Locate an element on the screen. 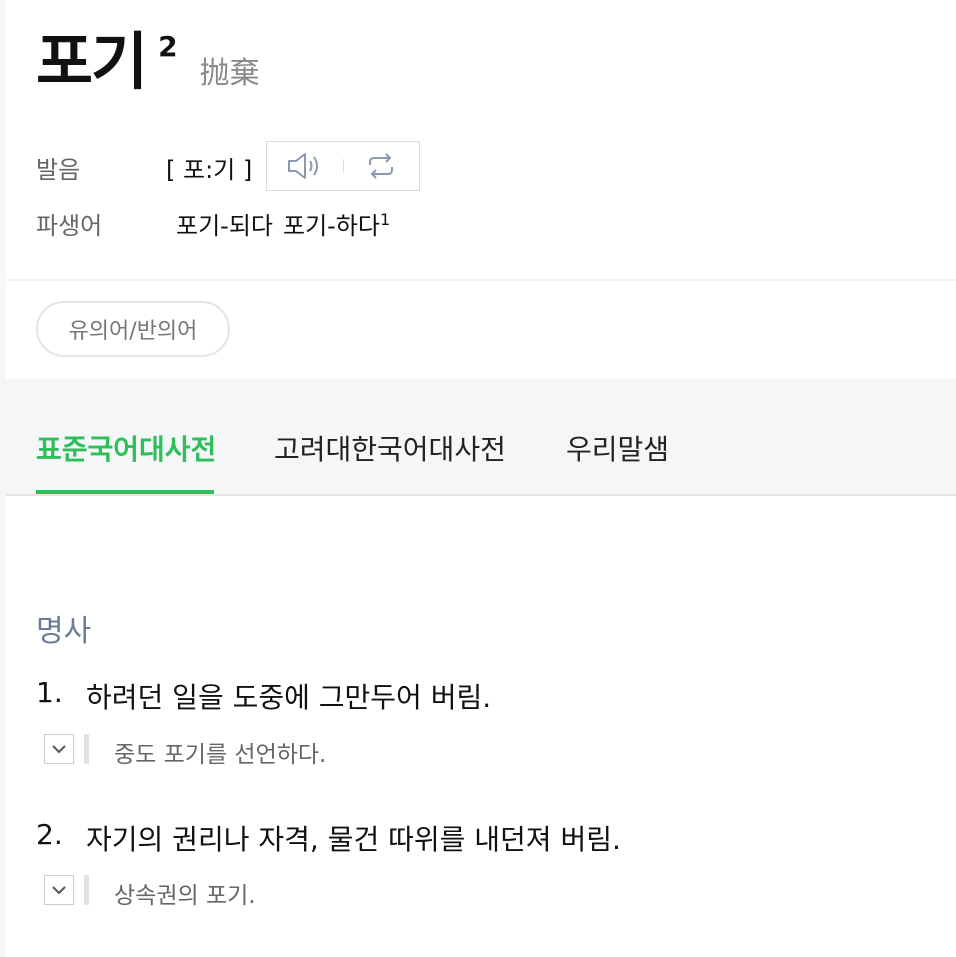  audio-controls is located at coordinates (343, 166).